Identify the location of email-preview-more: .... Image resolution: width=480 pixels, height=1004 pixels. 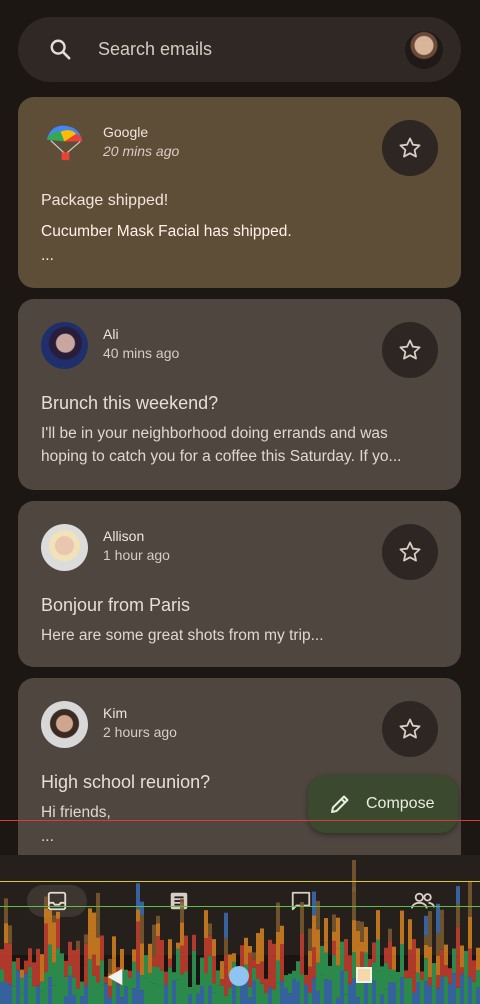
(47, 255).